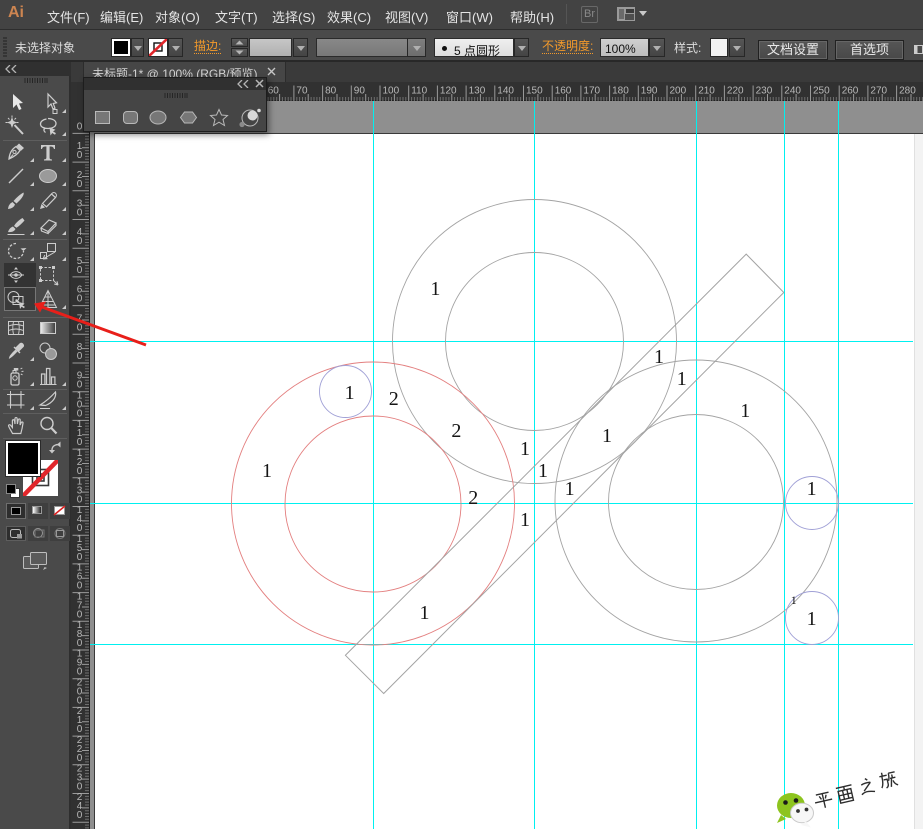  Describe the element at coordinates (274, 91) in the screenshot. I see `svg-text: 60` at that location.